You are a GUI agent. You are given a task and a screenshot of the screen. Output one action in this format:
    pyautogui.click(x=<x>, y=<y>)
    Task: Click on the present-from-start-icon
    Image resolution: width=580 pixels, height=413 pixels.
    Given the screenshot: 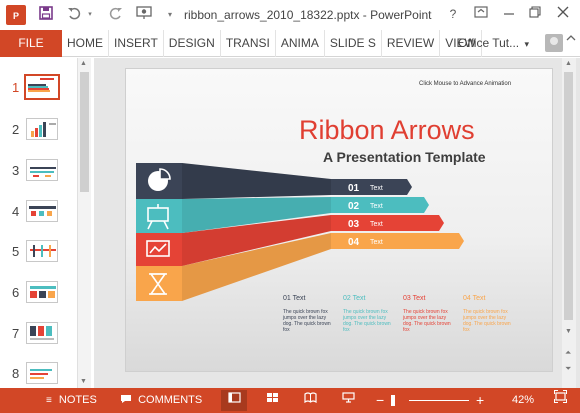 What is the action you would take?
    pyautogui.click(x=144, y=15)
    